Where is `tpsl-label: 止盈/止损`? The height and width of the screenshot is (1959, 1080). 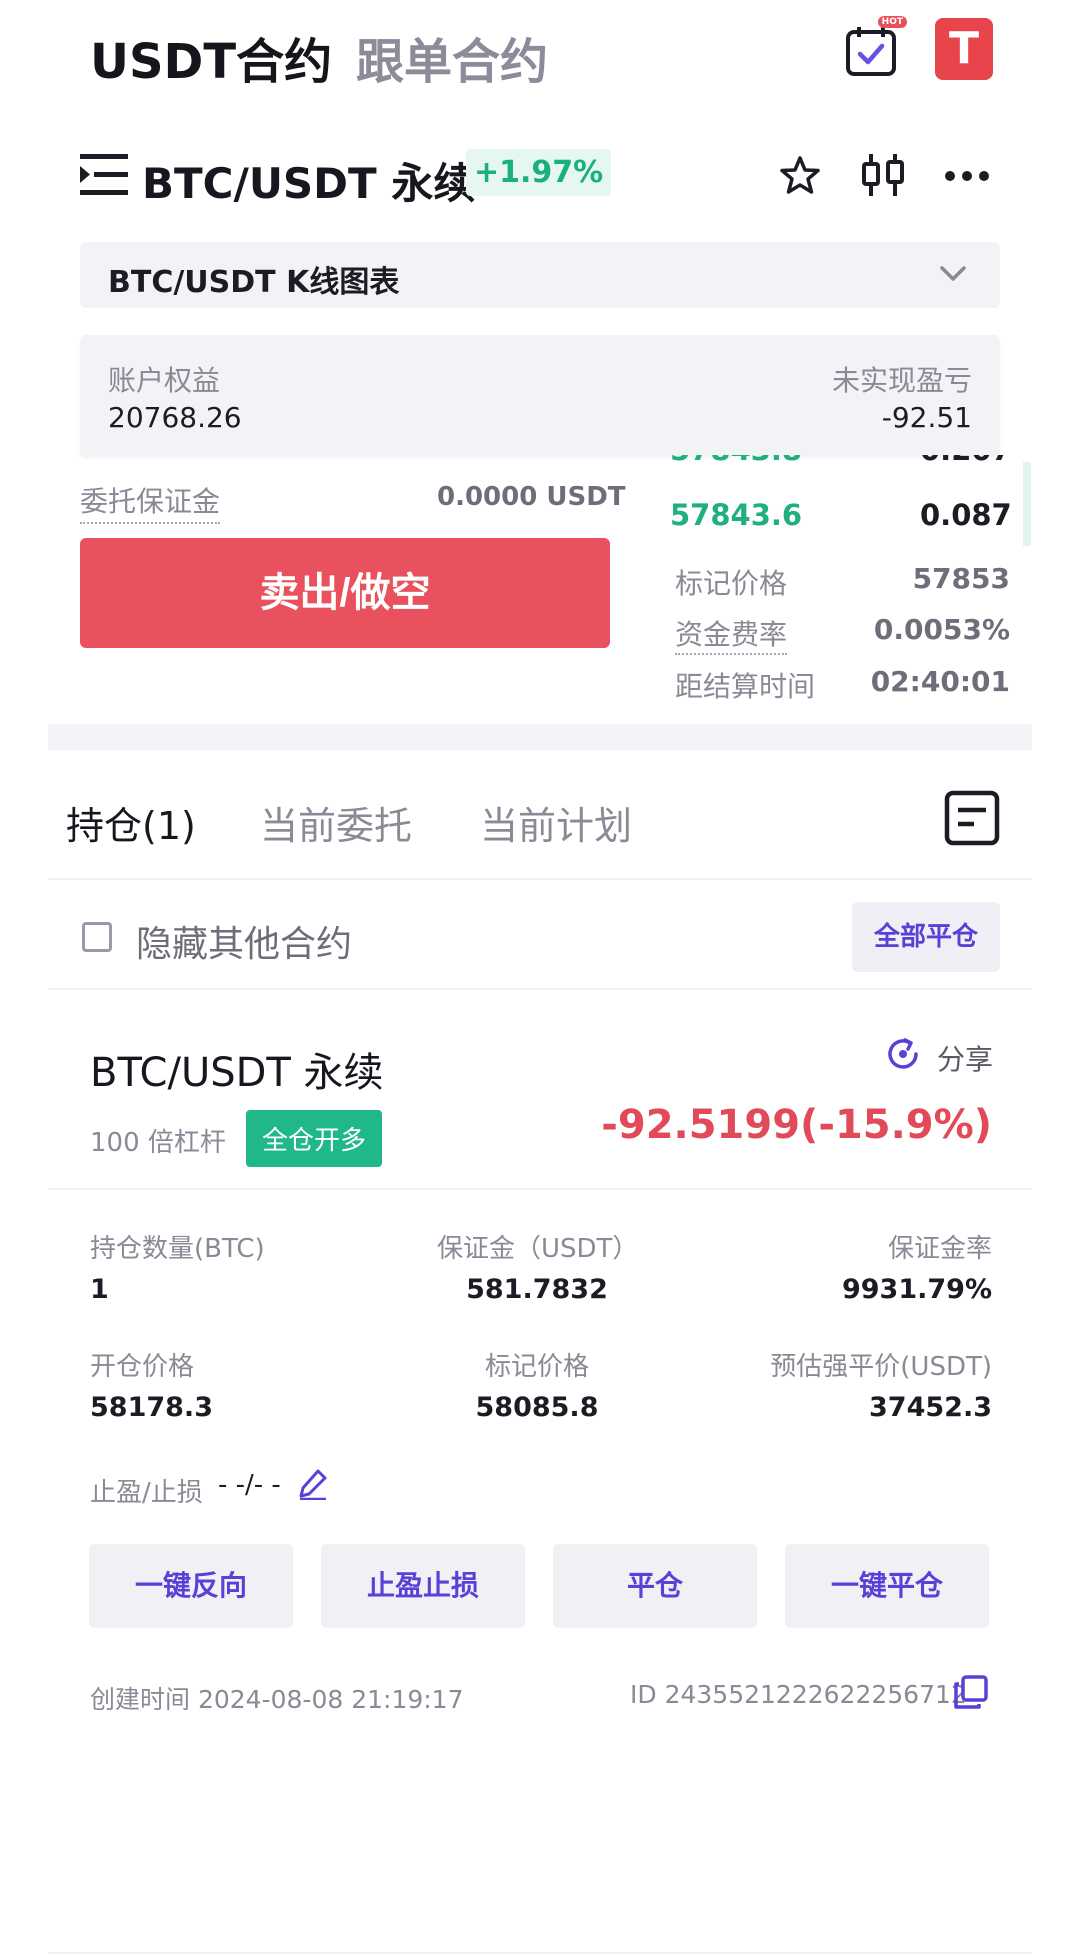
tpsl-label: 止盈/止损 is located at coordinates (146, 1493).